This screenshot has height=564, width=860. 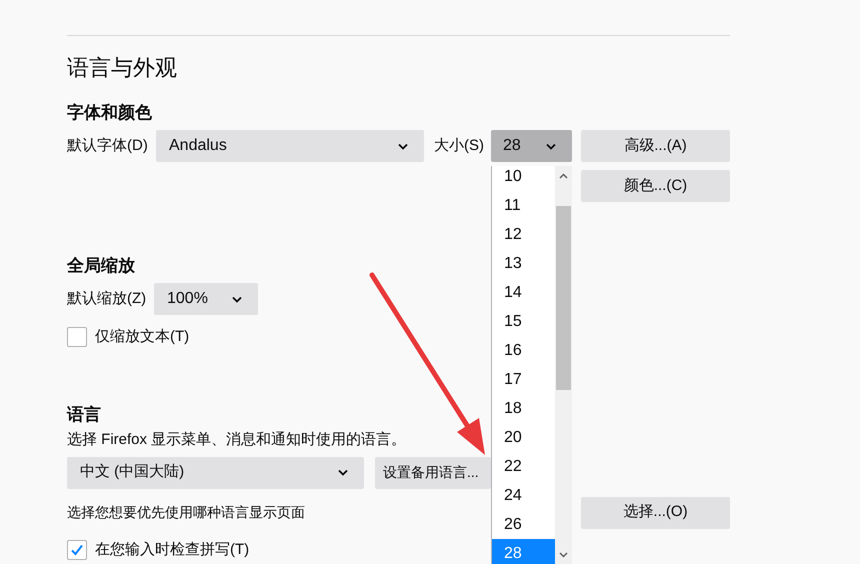 I want to click on scroll-down-icon, so click(x=563, y=555).